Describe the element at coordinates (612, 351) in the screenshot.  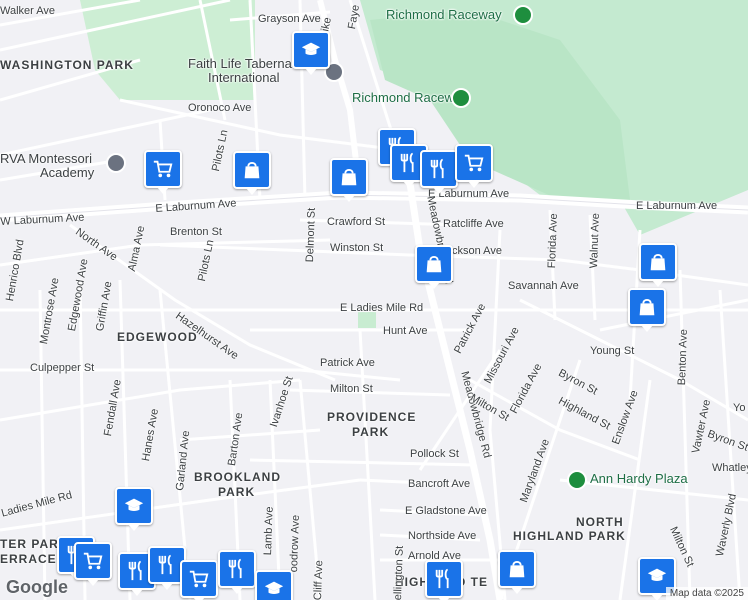
I see `street-young: Young St` at that location.